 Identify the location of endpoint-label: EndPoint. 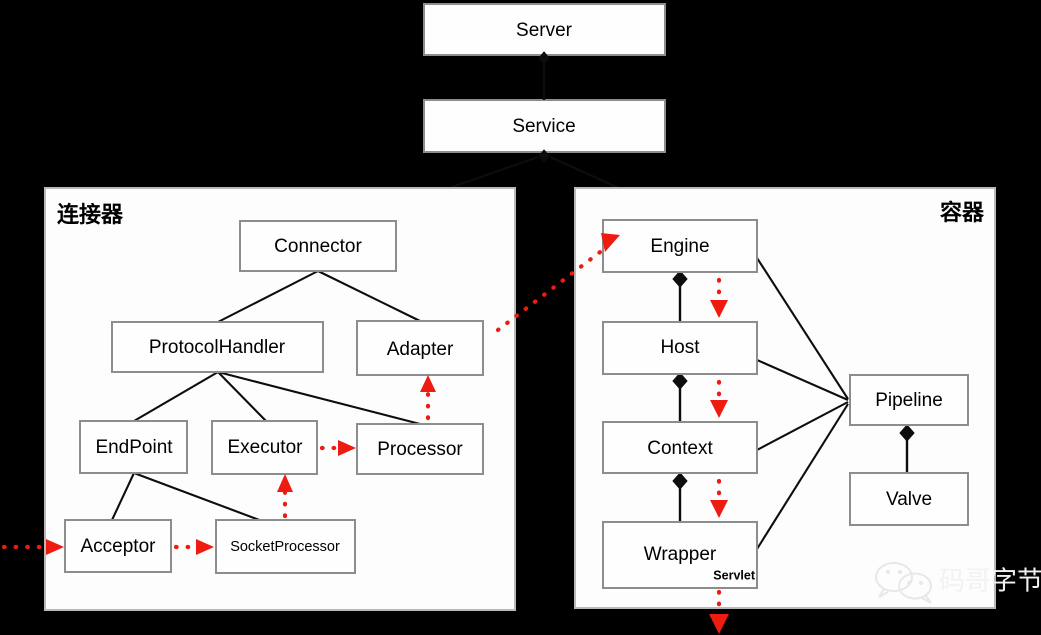
(134, 447).